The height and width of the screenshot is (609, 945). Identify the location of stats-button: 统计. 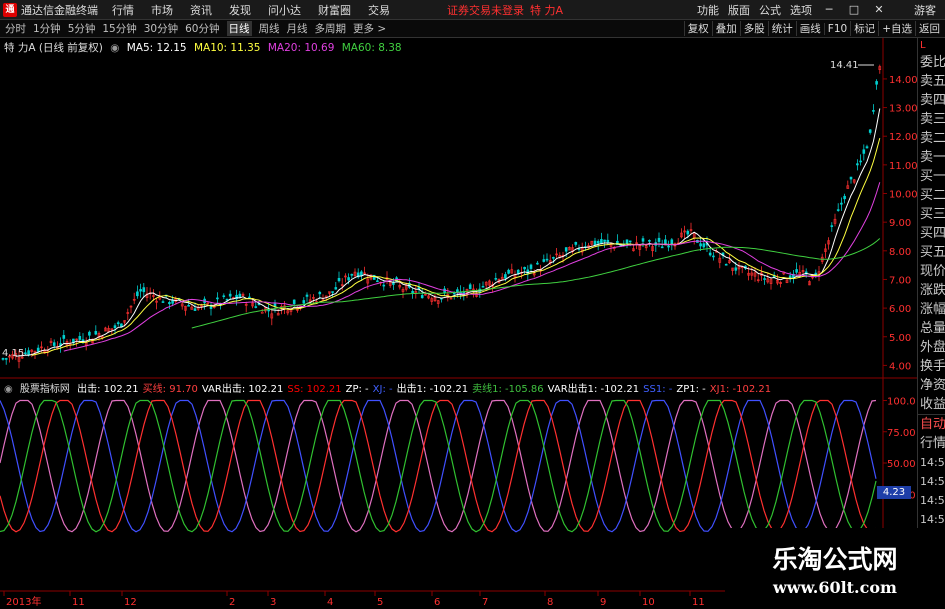
(781, 28).